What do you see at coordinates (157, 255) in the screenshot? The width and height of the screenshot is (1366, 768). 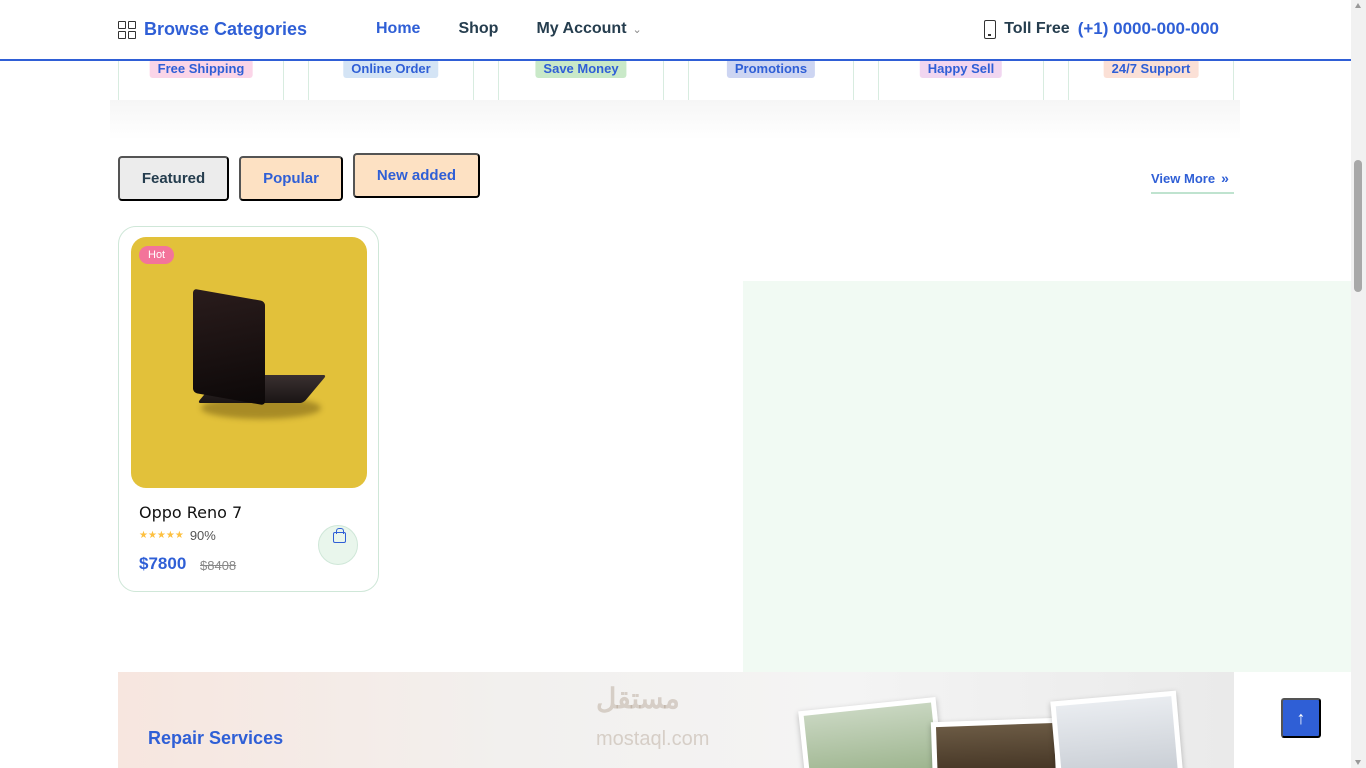 I see `hot-badge: Hot` at bounding box center [157, 255].